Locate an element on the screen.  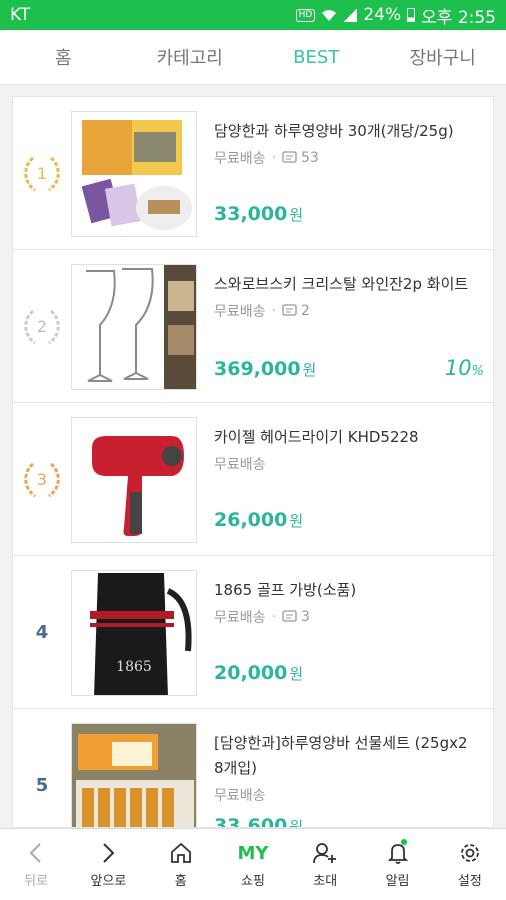
tab-category: 카테고리 is located at coordinates (190, 57).